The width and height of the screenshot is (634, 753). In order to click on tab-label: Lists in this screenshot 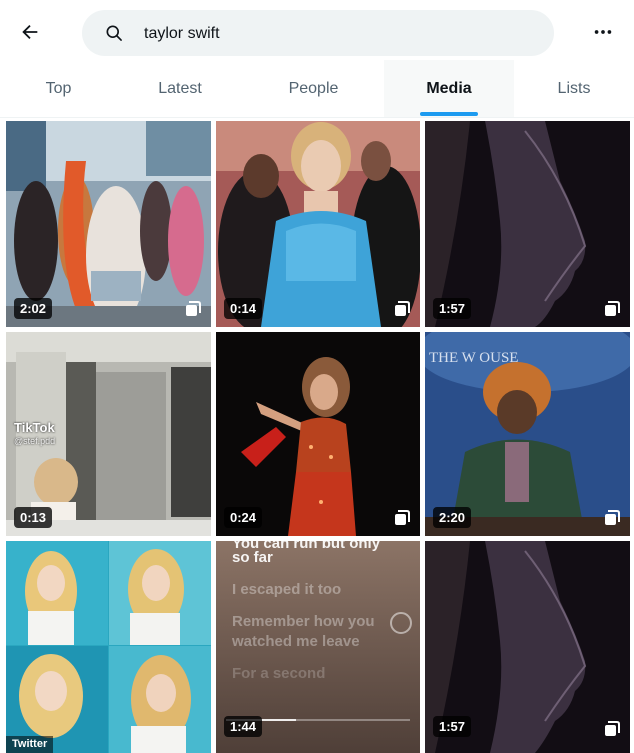, I will do `click(574, 88)`.